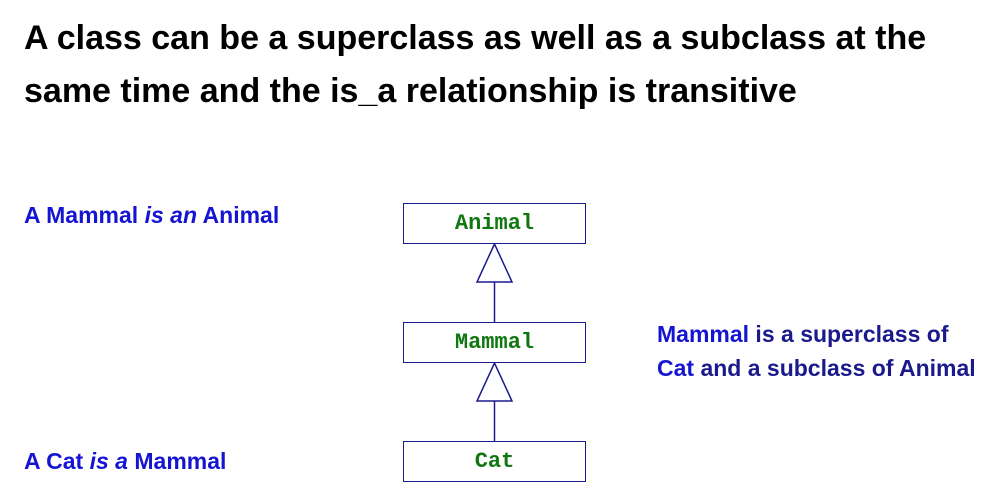  I want to click on class-name: Cat, so click(494, 461).